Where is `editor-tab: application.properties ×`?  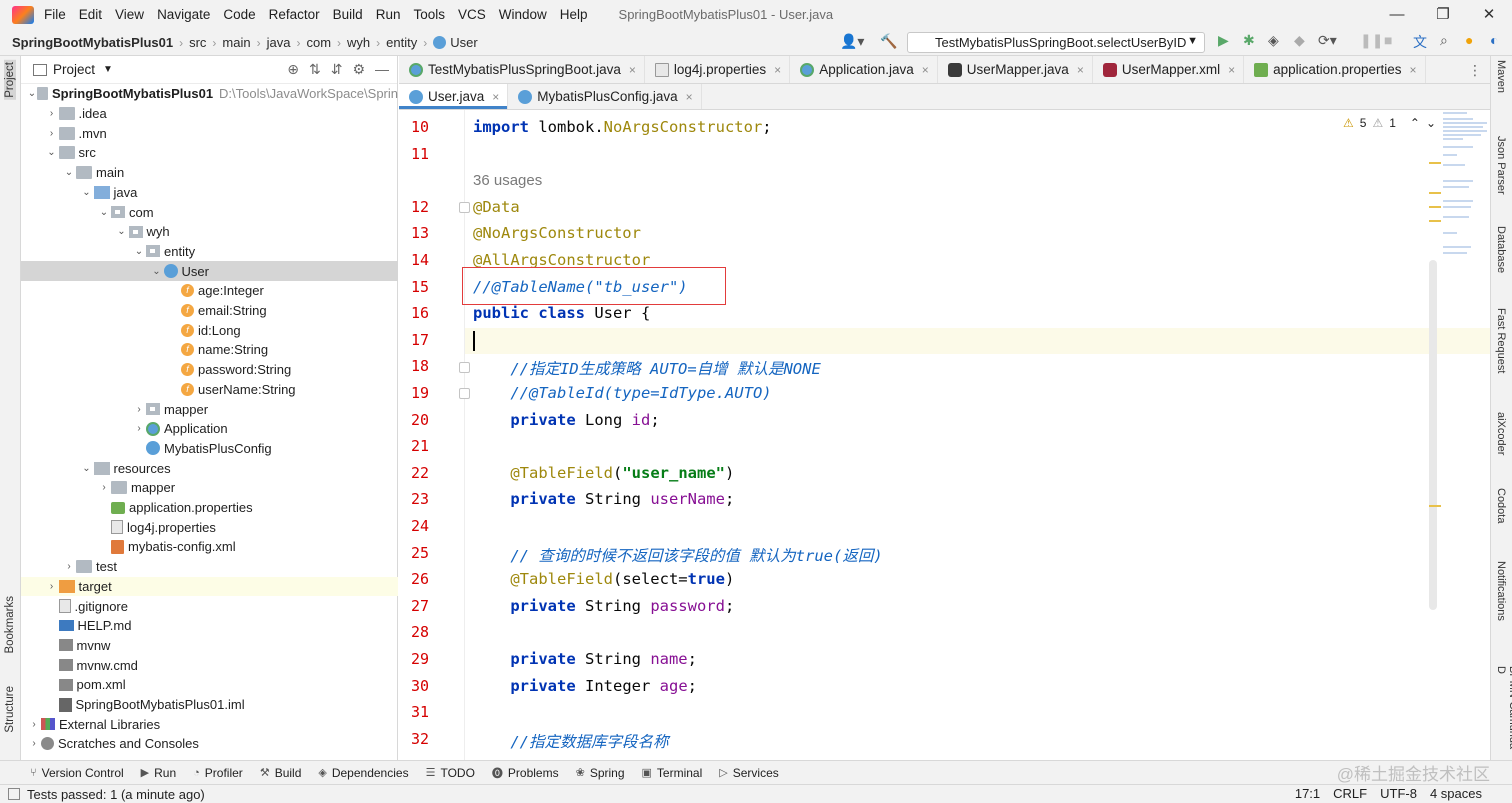 editor-tab: application.properties × is located at coordinates (1335, 69).